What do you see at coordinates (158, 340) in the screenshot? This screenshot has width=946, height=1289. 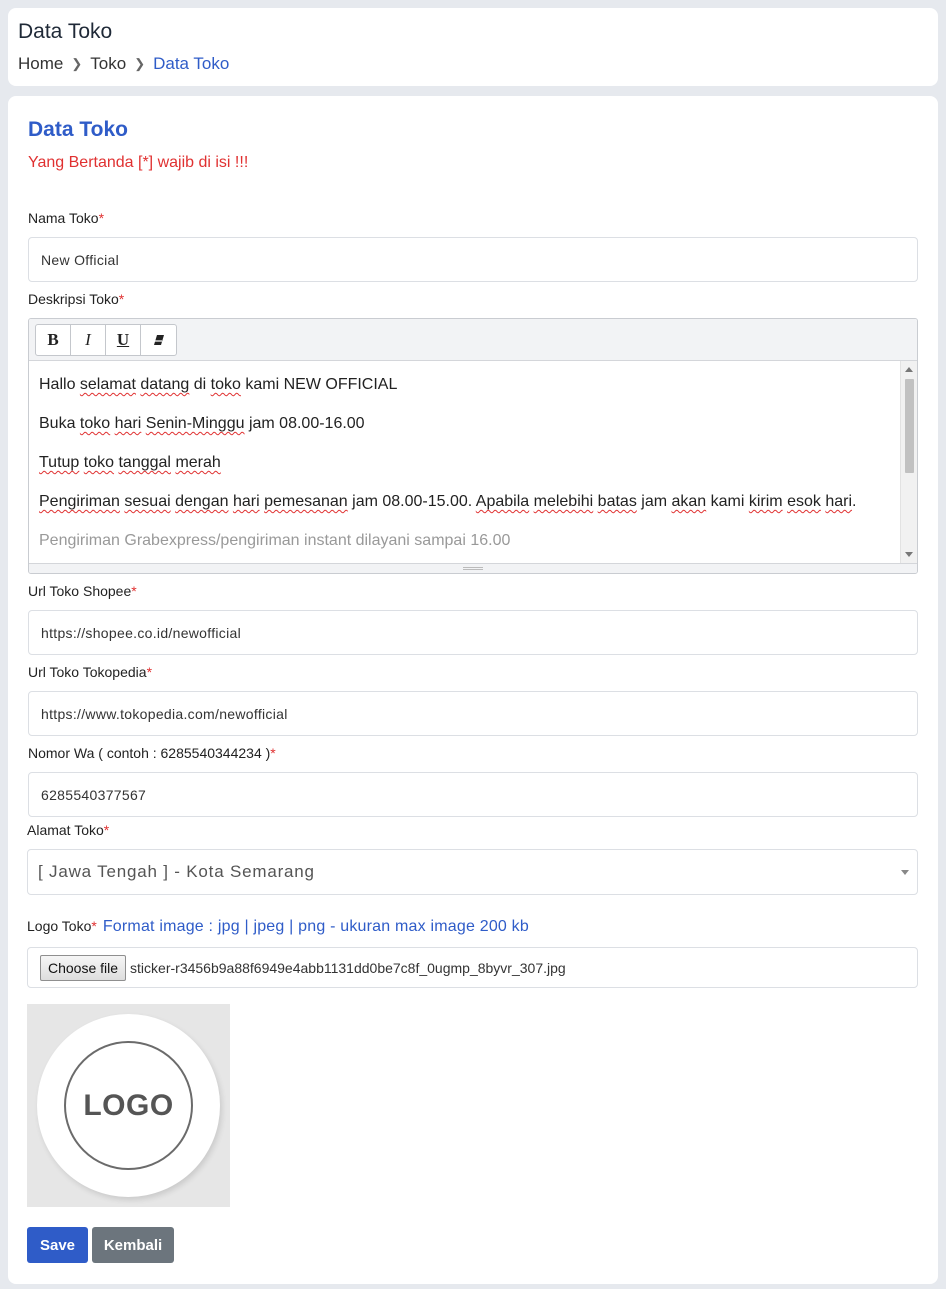 I see `eraser-icon` at bounding box center [158, 340].